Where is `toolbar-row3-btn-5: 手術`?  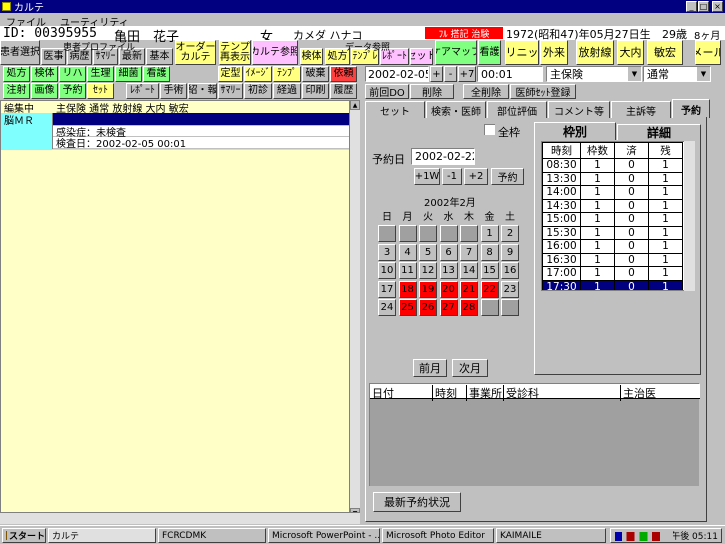
toolbar-row3-btn-5: 手術 is located at coordinates (173, 91).